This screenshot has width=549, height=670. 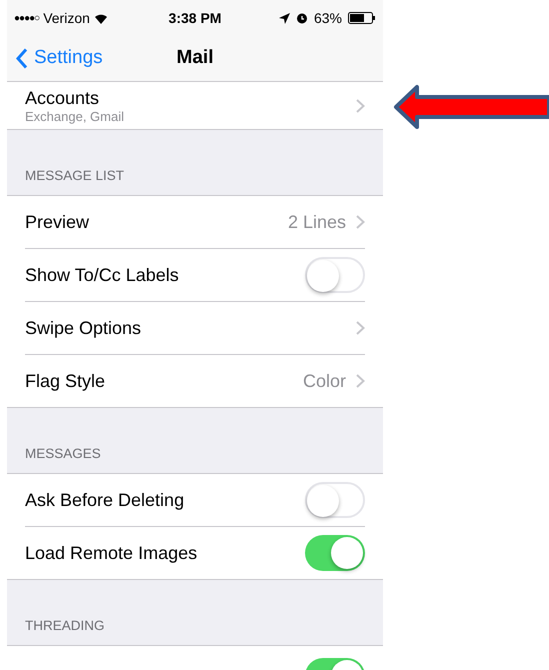 I want to click on row-value: Color, so click(x=324, y=381).